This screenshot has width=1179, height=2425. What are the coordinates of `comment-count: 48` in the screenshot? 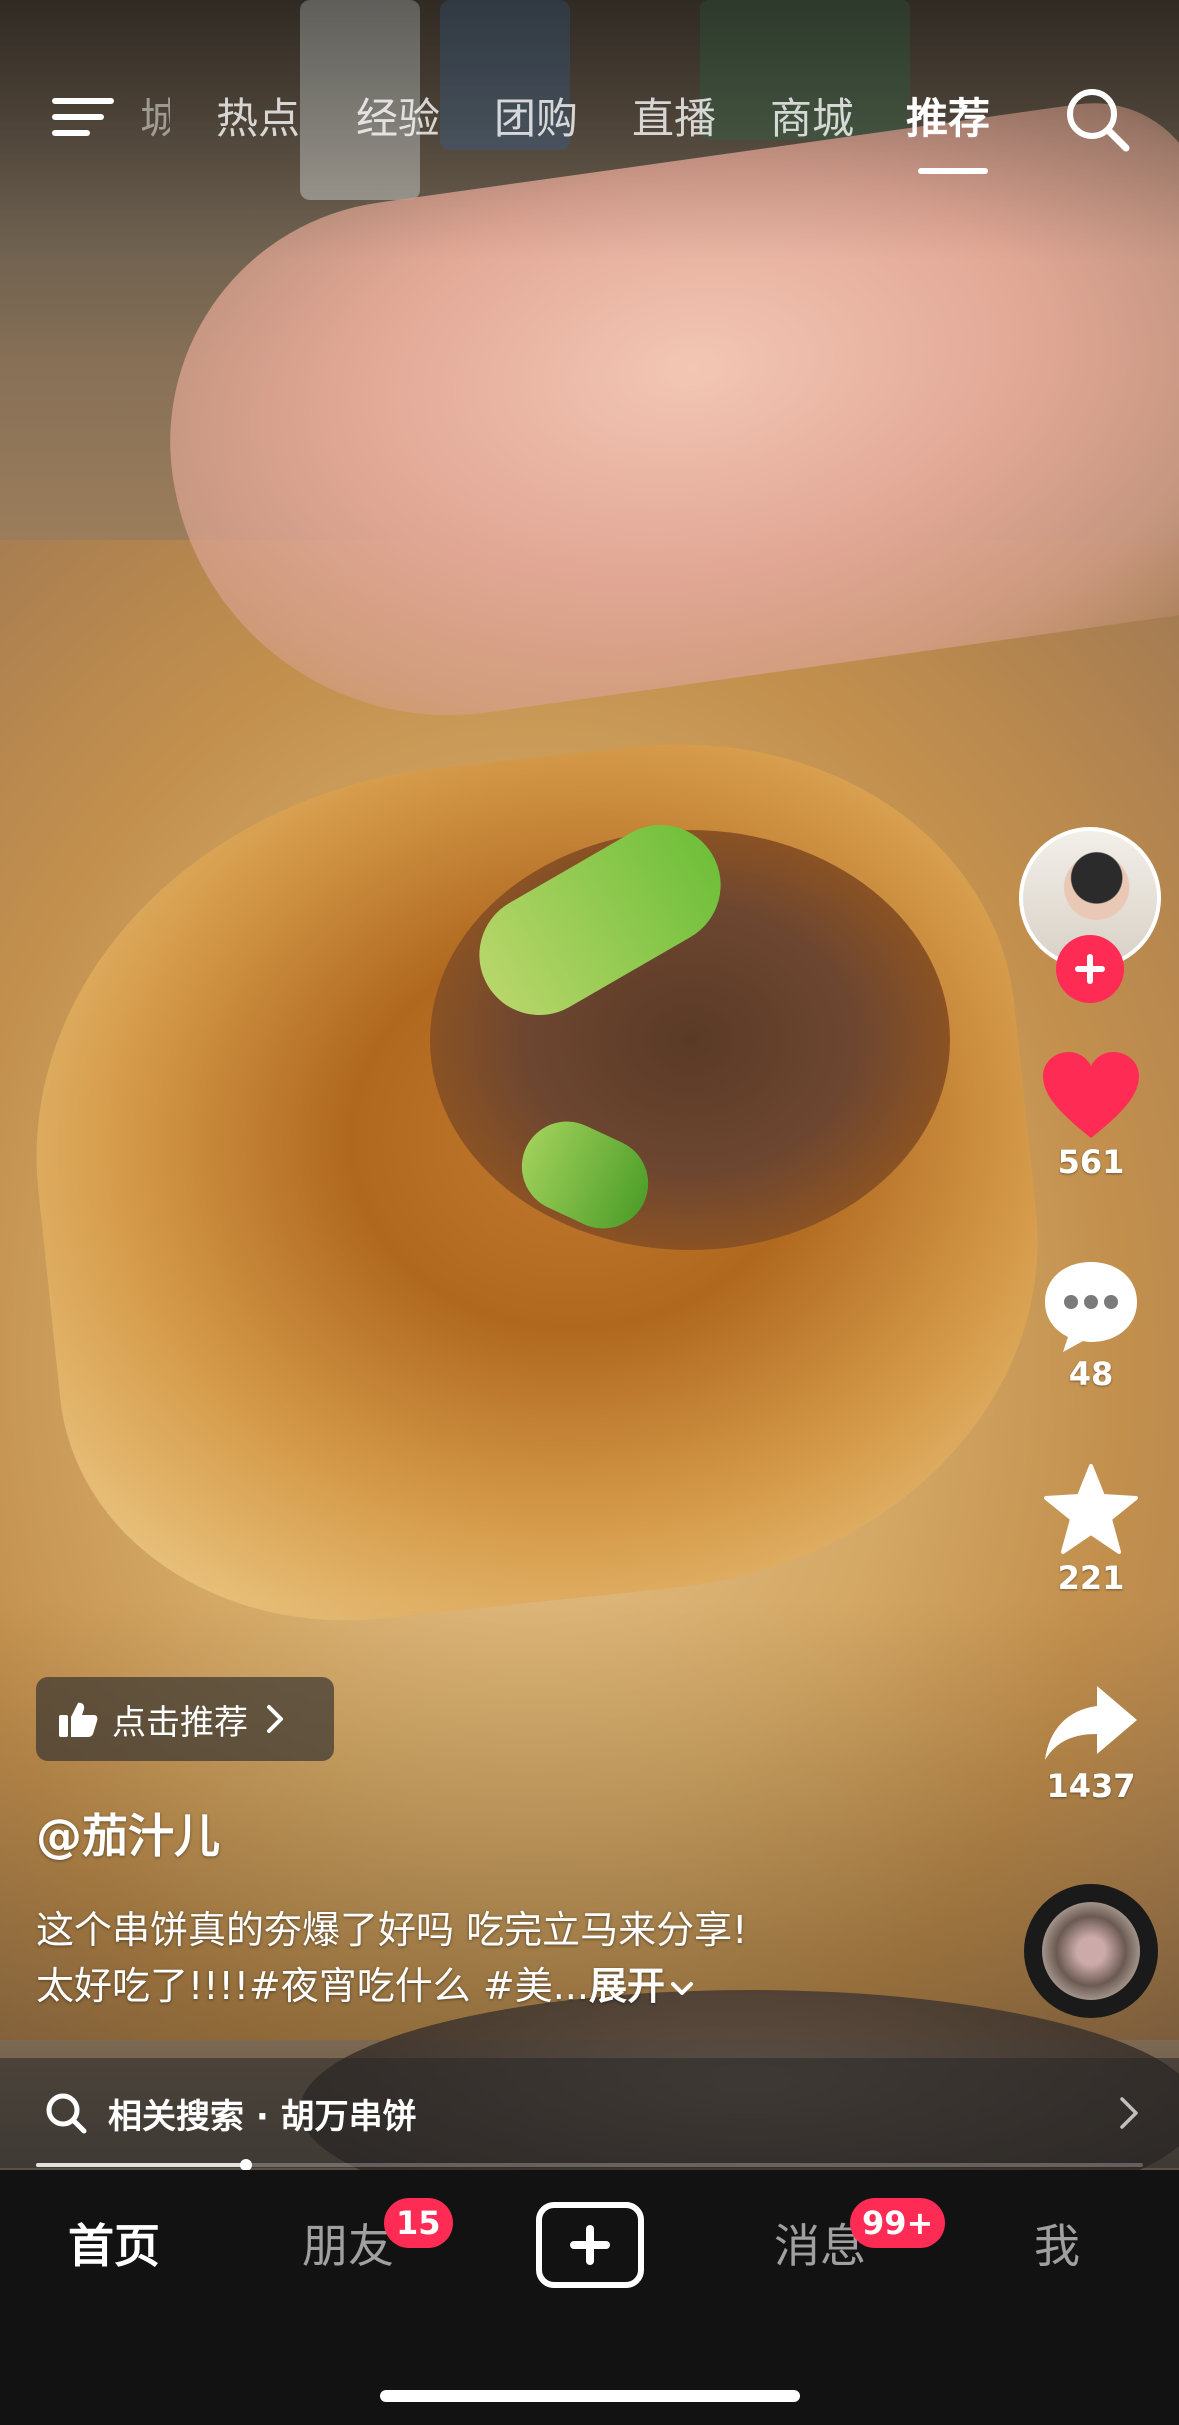 It's located at (1091, 1374).